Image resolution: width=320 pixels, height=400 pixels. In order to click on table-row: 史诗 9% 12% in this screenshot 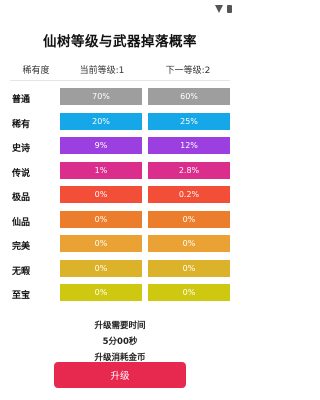, I will do `click(120, 147)`.